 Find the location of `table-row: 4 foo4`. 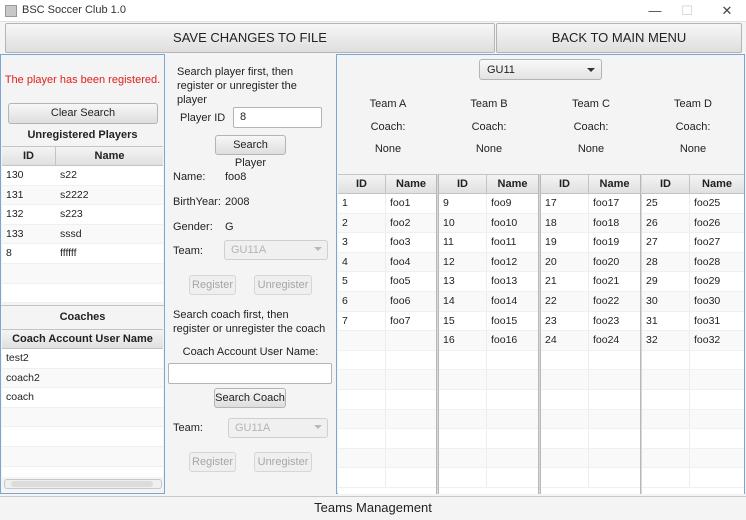

table-row: 4 foo4 is located at coordinates (387, 262).